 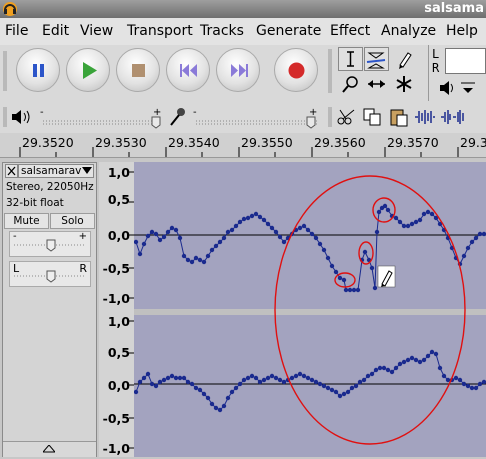 What do you see at coordinates (468, 88) in the screenshot?
I see `chevron-down-icon` at bounding box center [468, 88].